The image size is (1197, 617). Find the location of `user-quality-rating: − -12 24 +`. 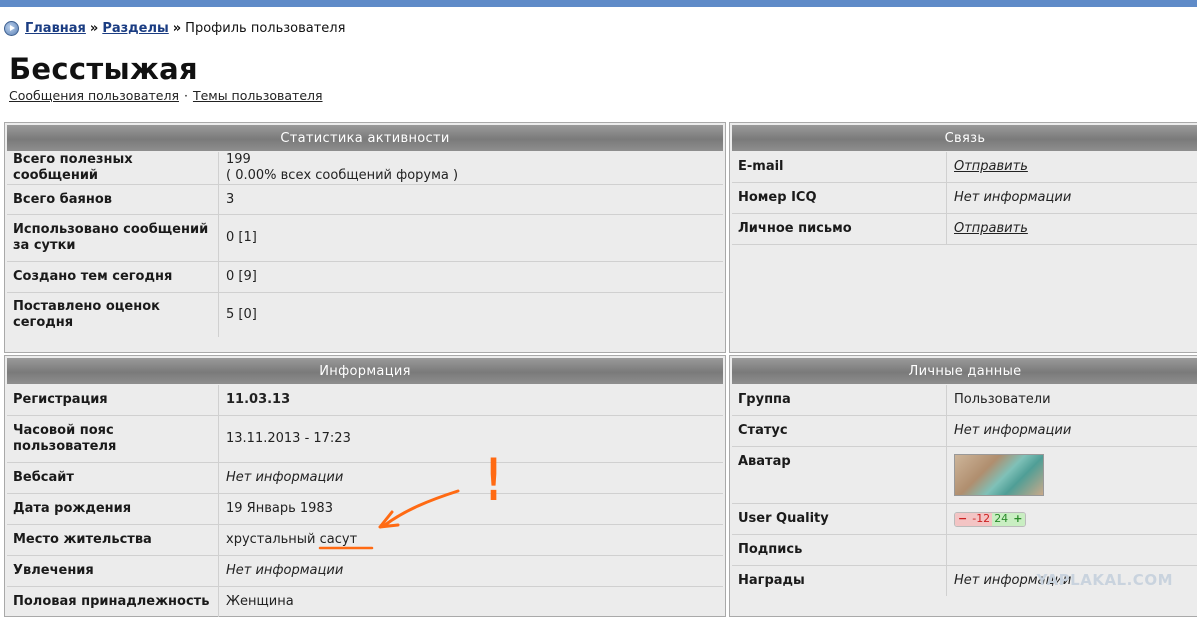

user-quality-rating: − -12 24 + is located at coordinates (990, 519).